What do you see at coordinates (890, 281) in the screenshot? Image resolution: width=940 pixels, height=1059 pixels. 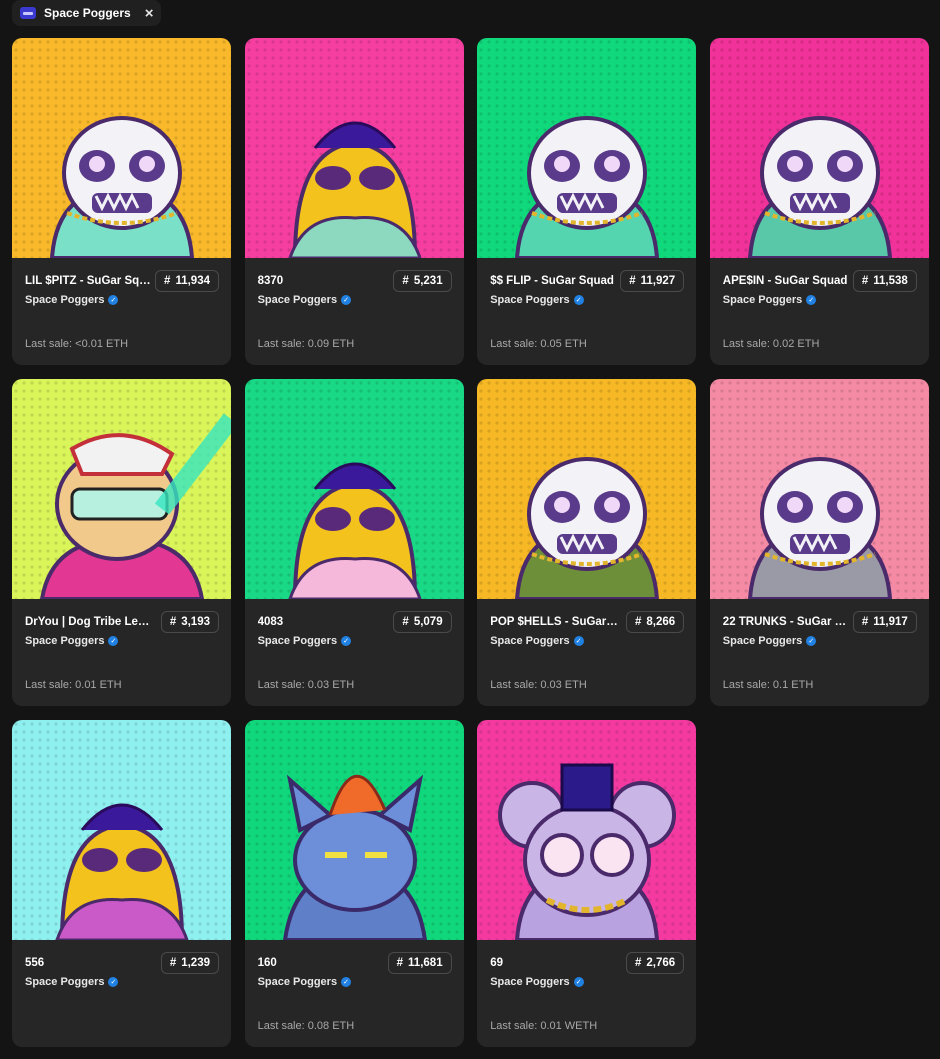 I see `rarity-rank: 11,538` at bounding box center [890, 281].